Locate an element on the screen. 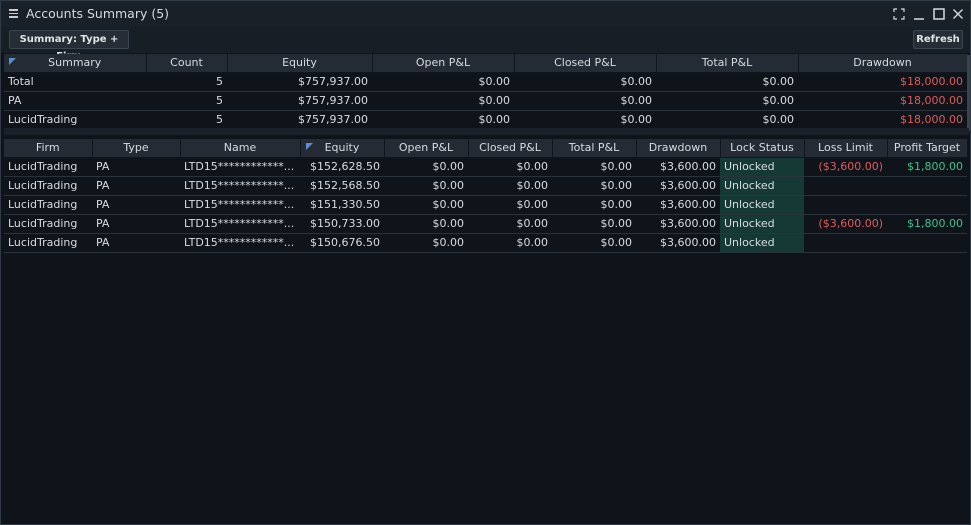 This screenshot has height=525, width=971. minimize-icon is located at coordinates (919, 14).